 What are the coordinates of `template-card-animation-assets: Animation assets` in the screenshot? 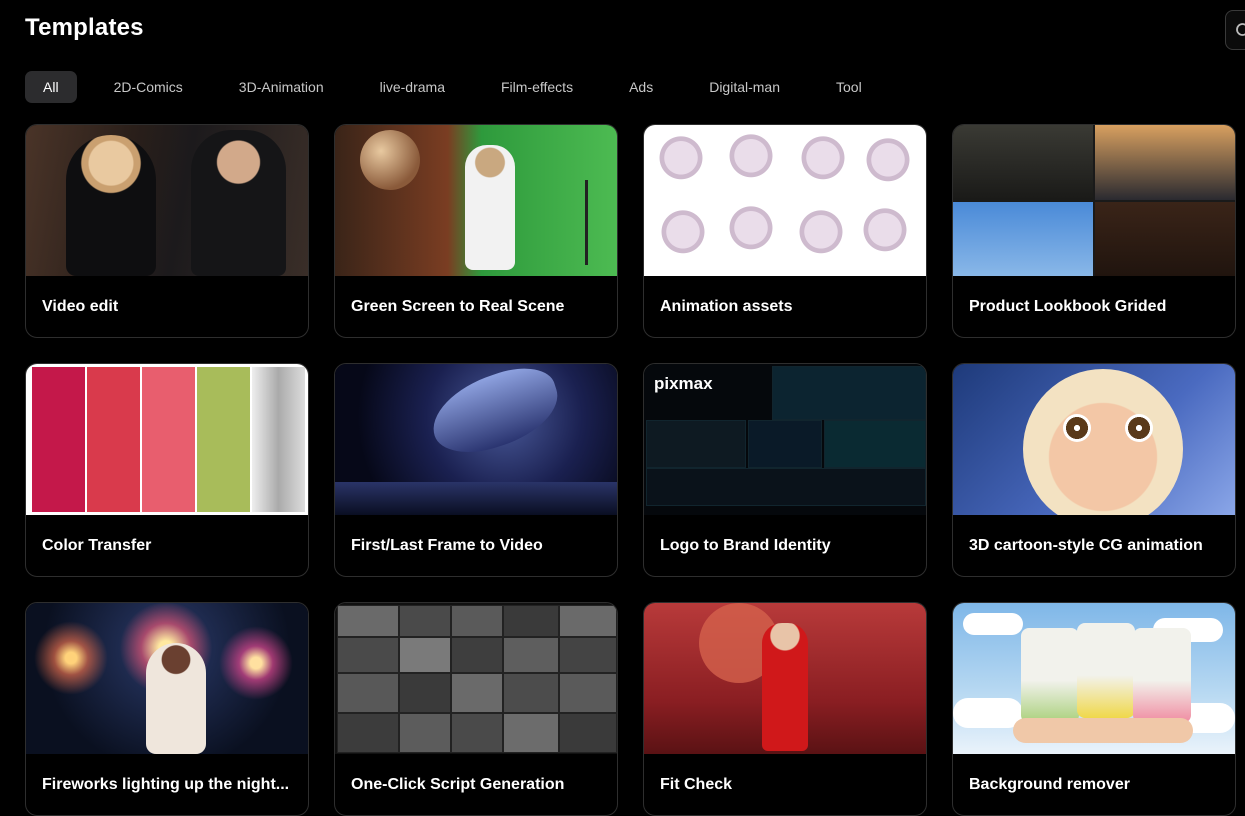 It's located at (785, 231).